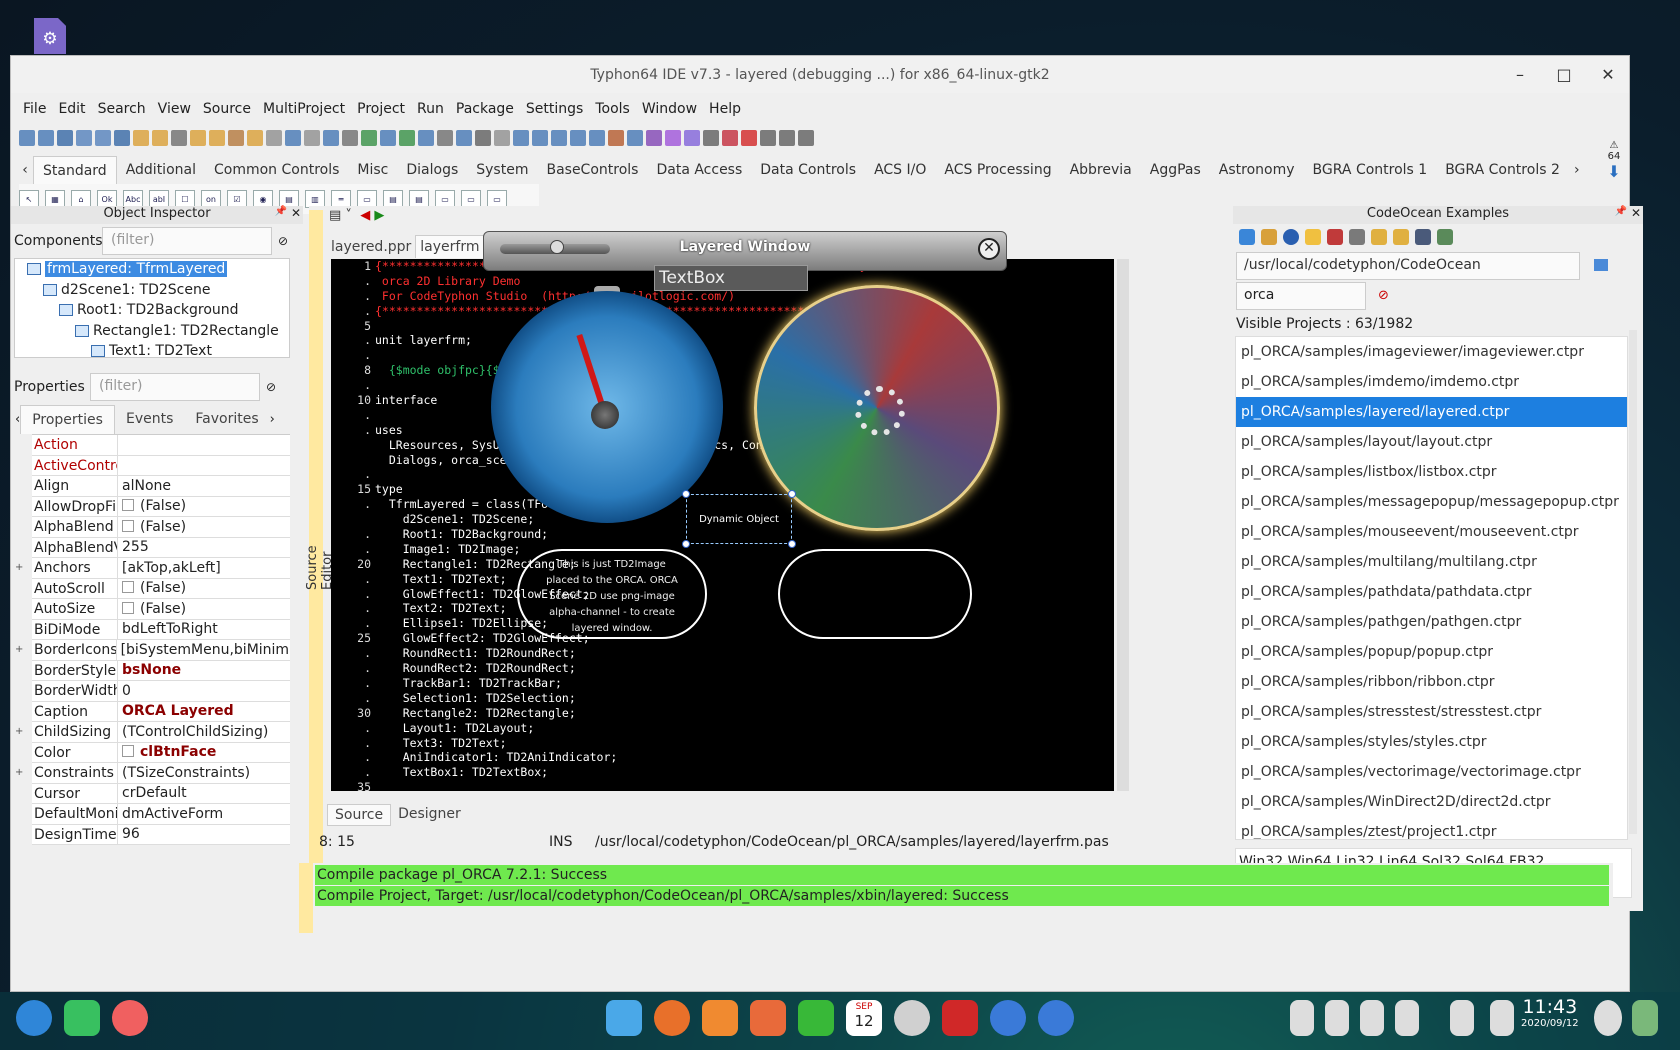 Image resolution: width=1680 pixels, height=1050 pixels. What do you see at coordinates (161, 711) in the screenshot?
I see `property-row: Caption ORCA Layered` at bounding box center [161, 711].